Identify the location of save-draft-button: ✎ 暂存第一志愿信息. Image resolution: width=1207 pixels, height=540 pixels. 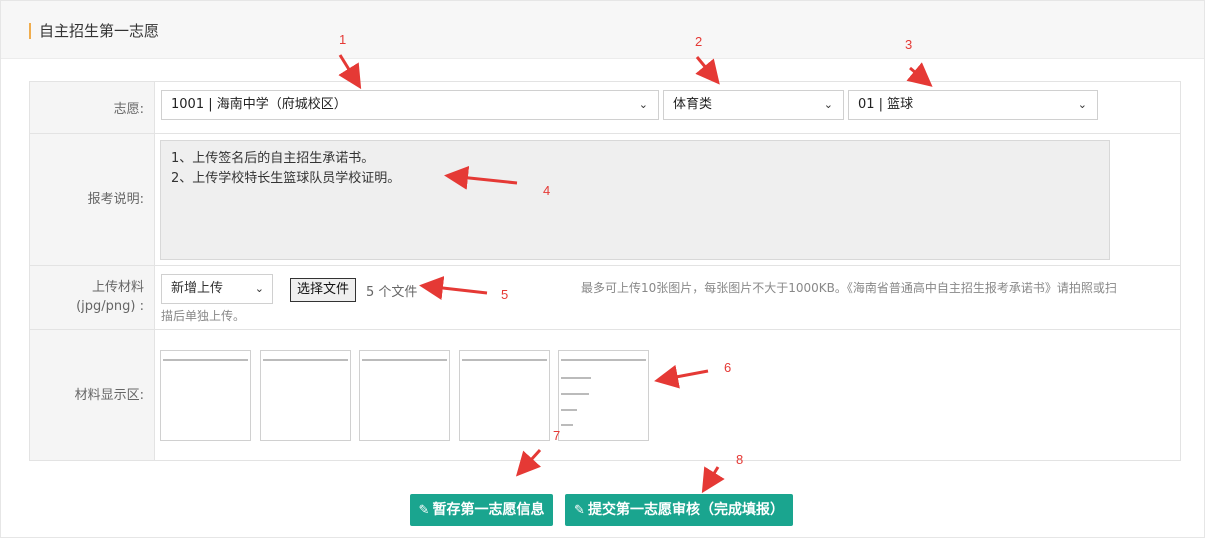
(481, 510).